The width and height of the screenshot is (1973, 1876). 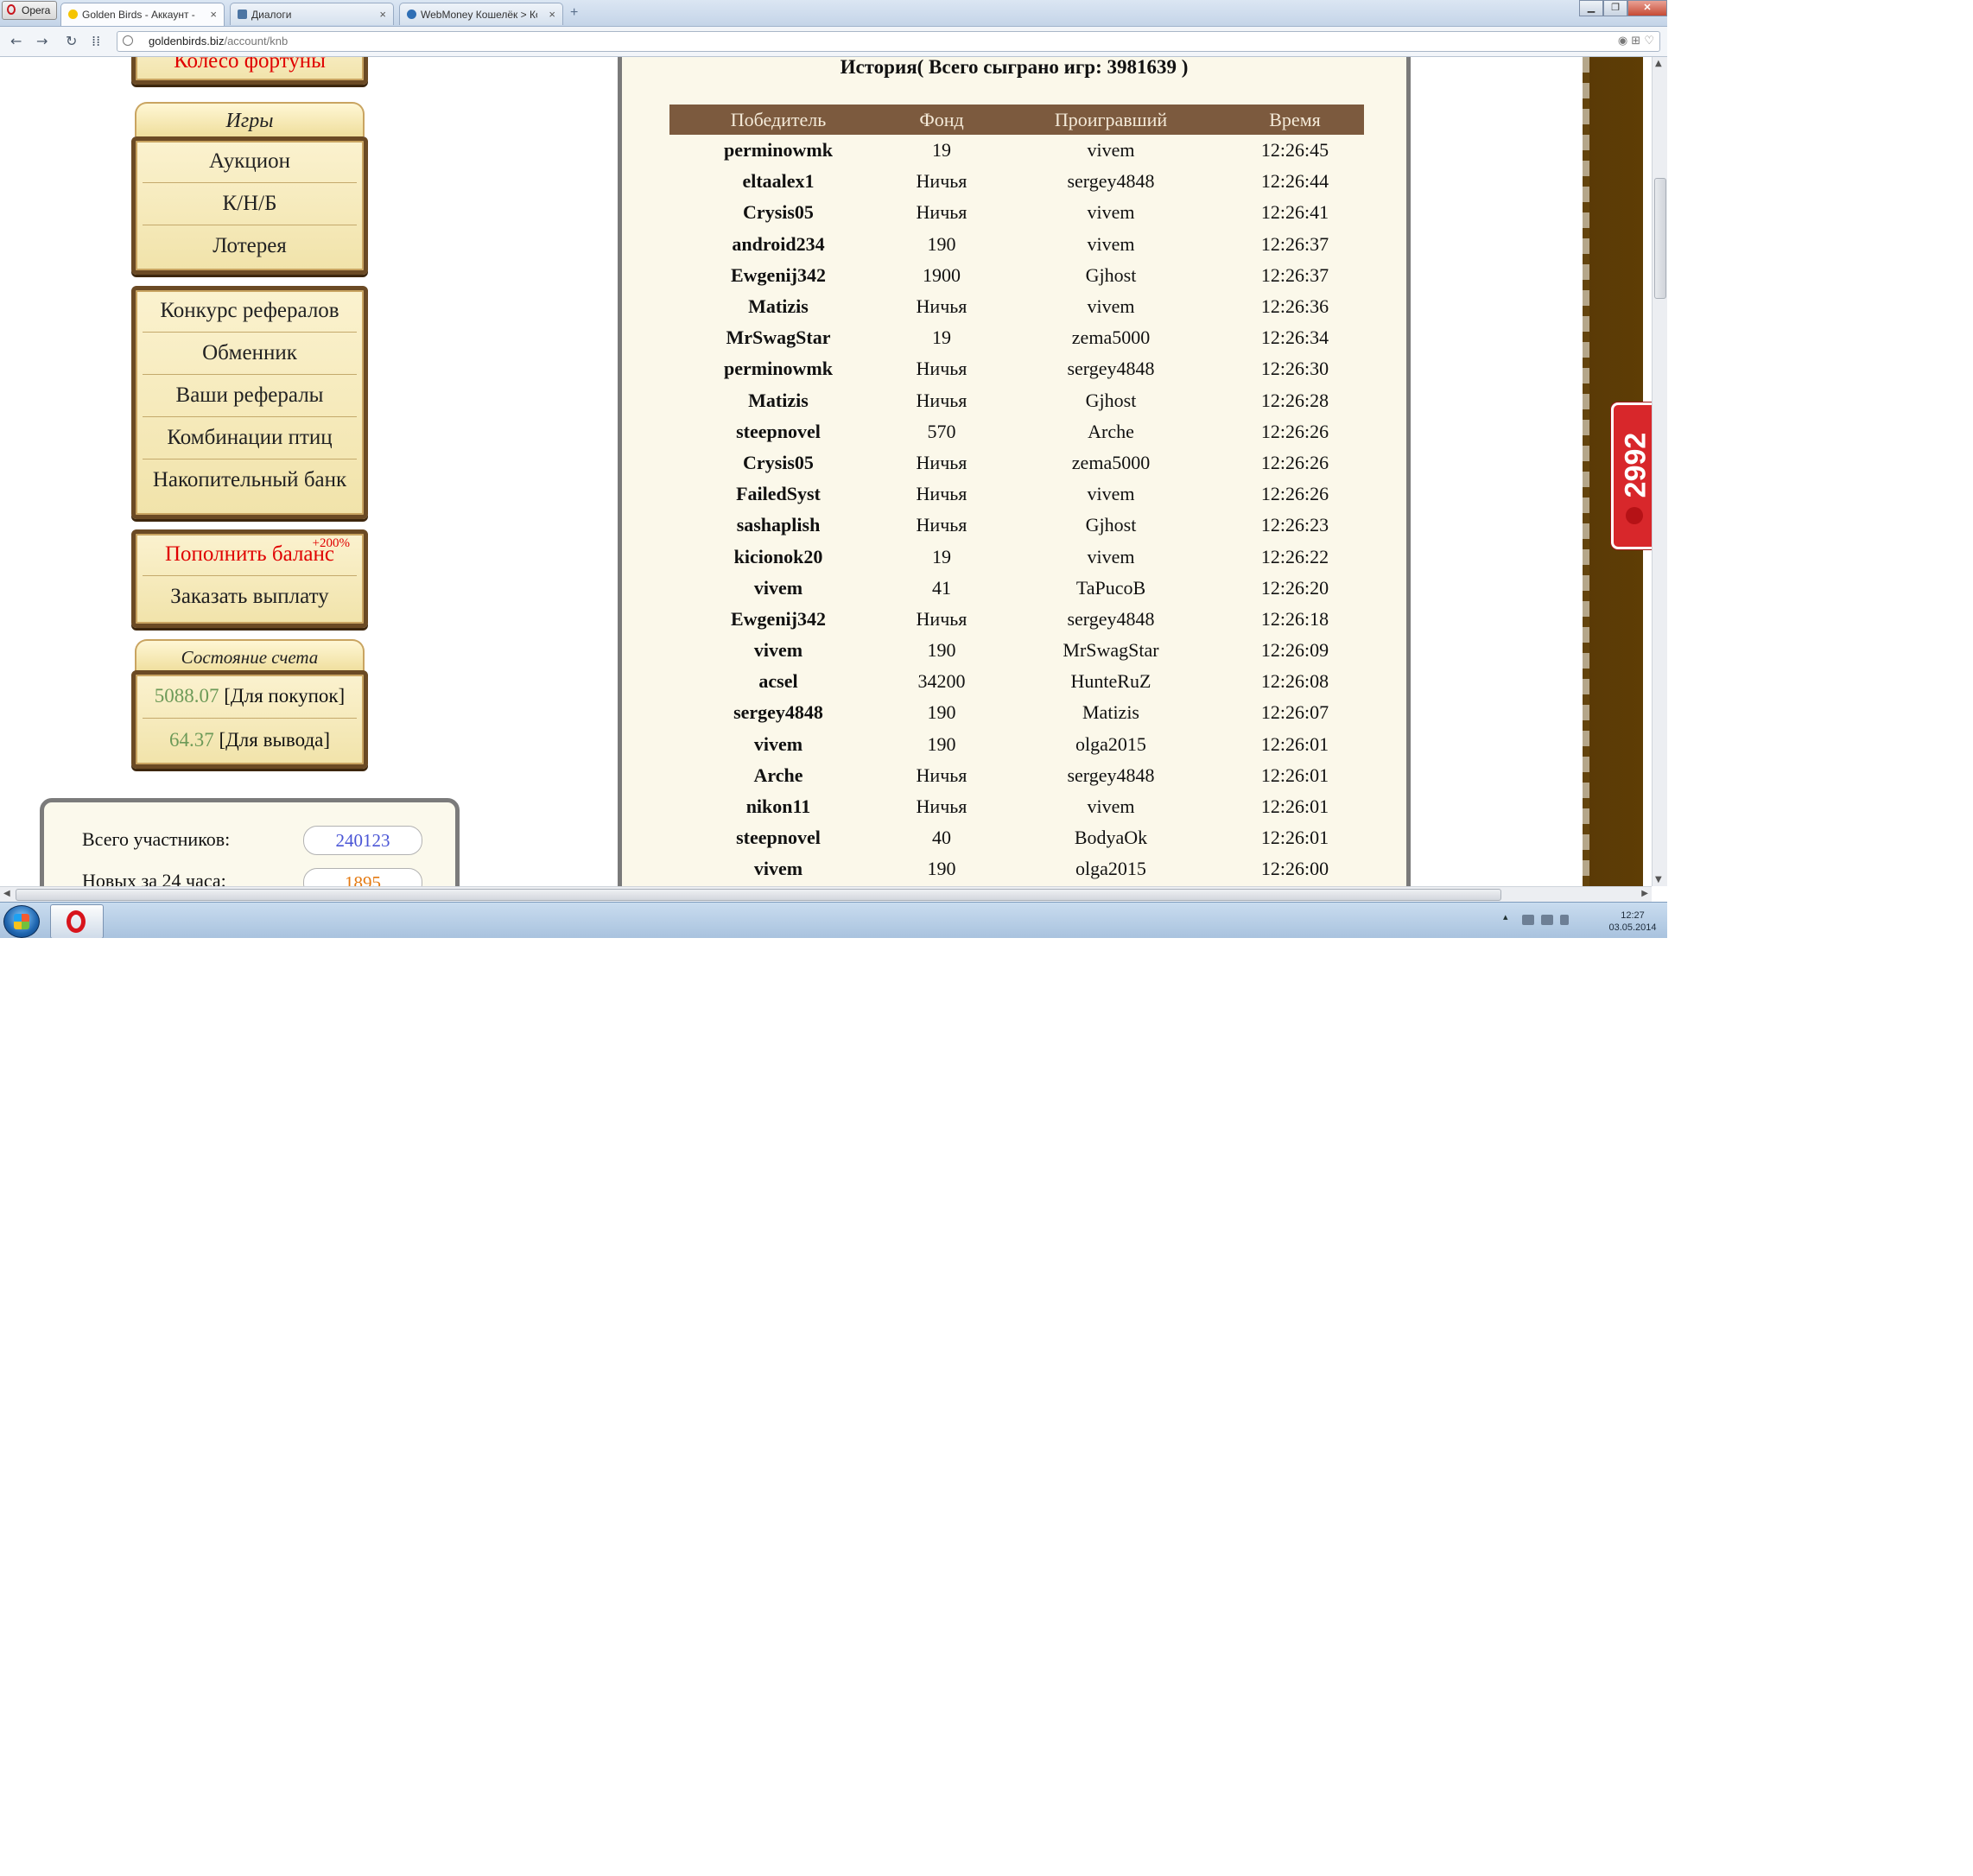 What do you see at coordinates (71, 41) in the screenshot?
I see `reload-icon: ↻` at bounding box center [71, 41].